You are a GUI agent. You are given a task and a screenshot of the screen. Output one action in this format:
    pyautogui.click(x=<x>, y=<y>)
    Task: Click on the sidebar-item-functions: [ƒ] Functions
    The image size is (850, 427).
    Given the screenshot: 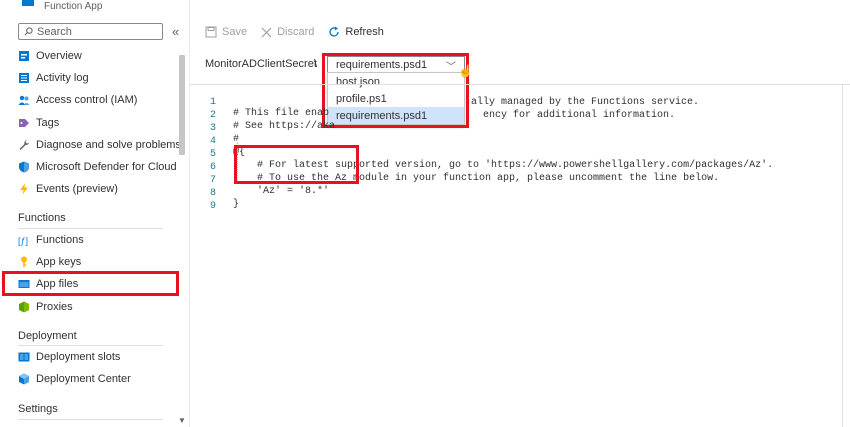 What is the action you would take?
    pyautogui.click(x=51, y=240)
    